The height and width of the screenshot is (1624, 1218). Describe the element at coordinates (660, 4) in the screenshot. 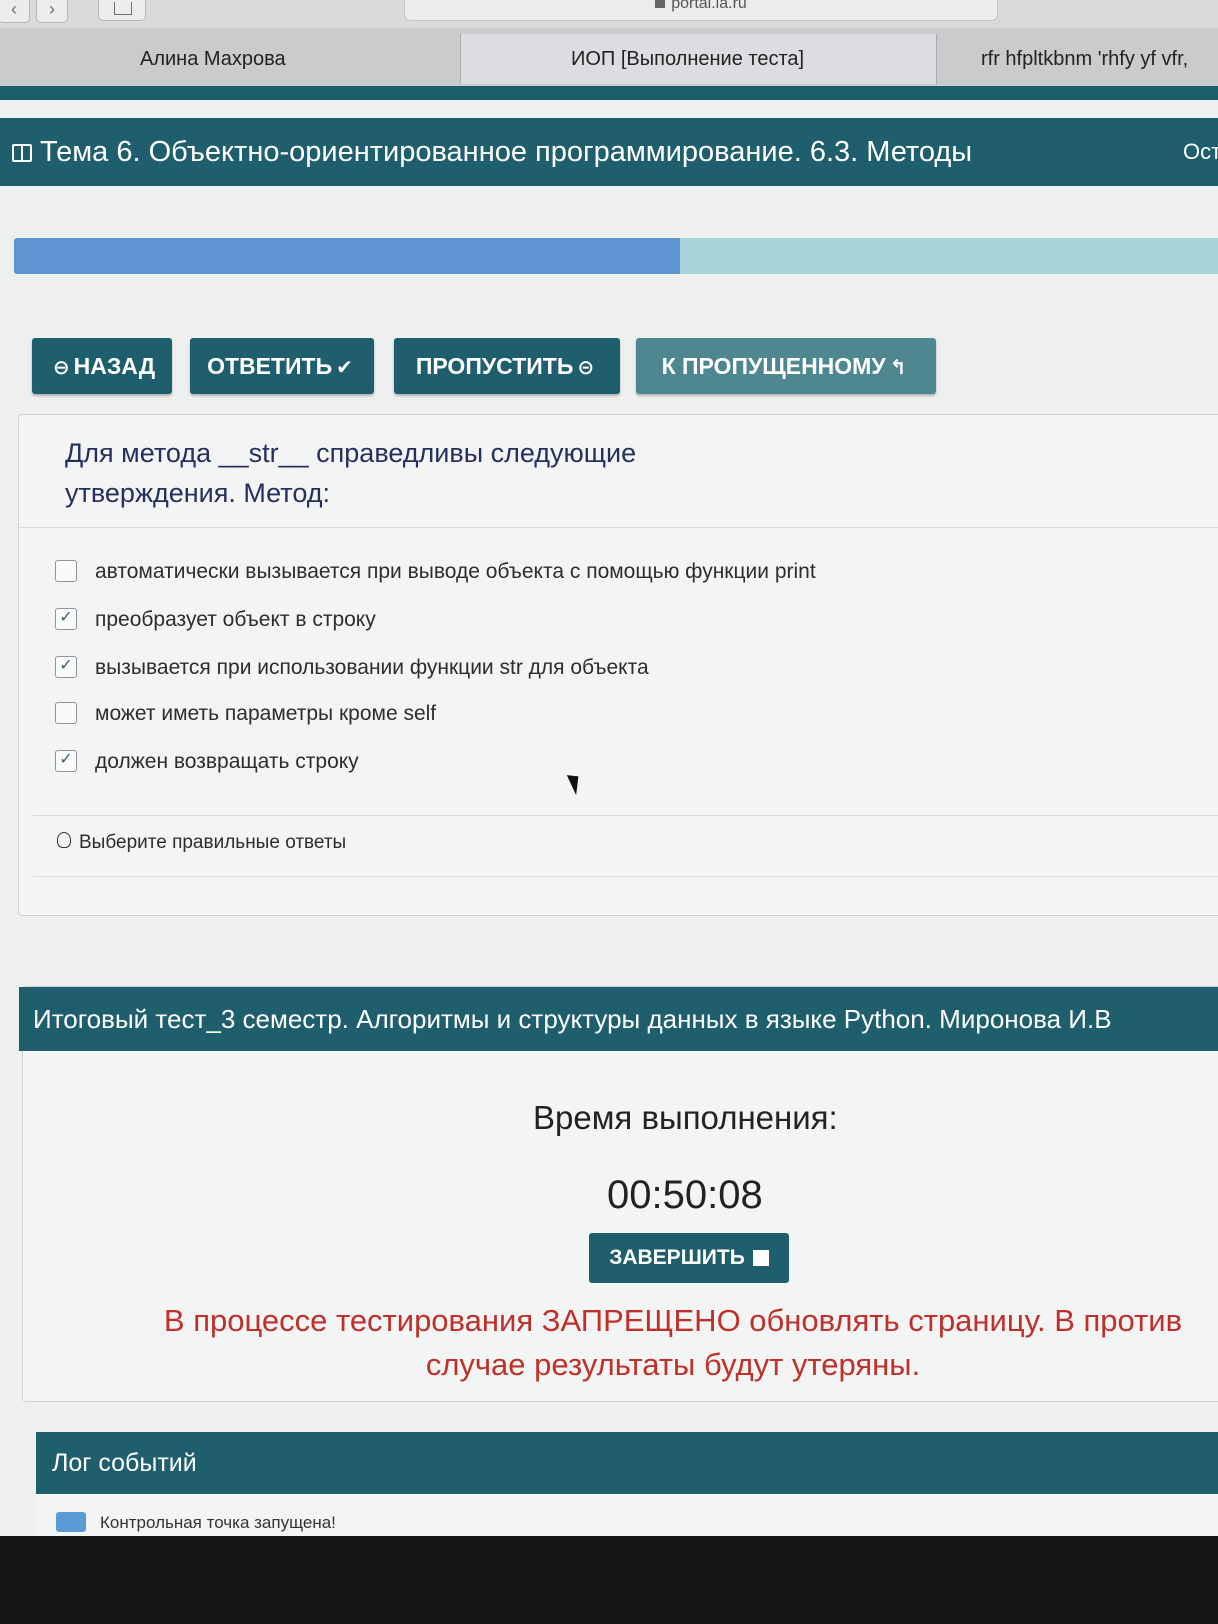

I see `lock-icon` at that location.